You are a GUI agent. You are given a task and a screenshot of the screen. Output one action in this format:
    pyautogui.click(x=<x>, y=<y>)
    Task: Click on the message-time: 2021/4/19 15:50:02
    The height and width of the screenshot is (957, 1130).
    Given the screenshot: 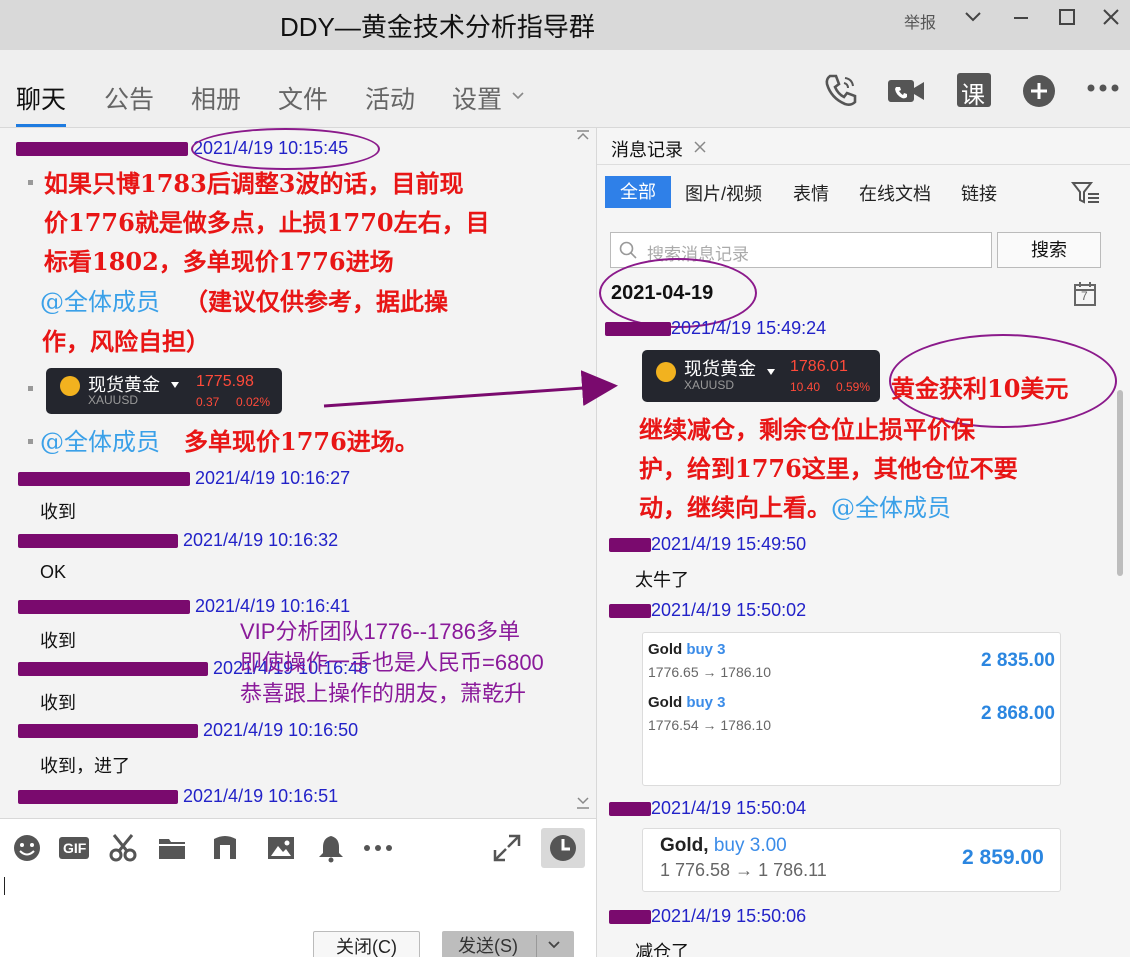 What is the action you would take?
    pyautogui.click(x=729, y=610)
    